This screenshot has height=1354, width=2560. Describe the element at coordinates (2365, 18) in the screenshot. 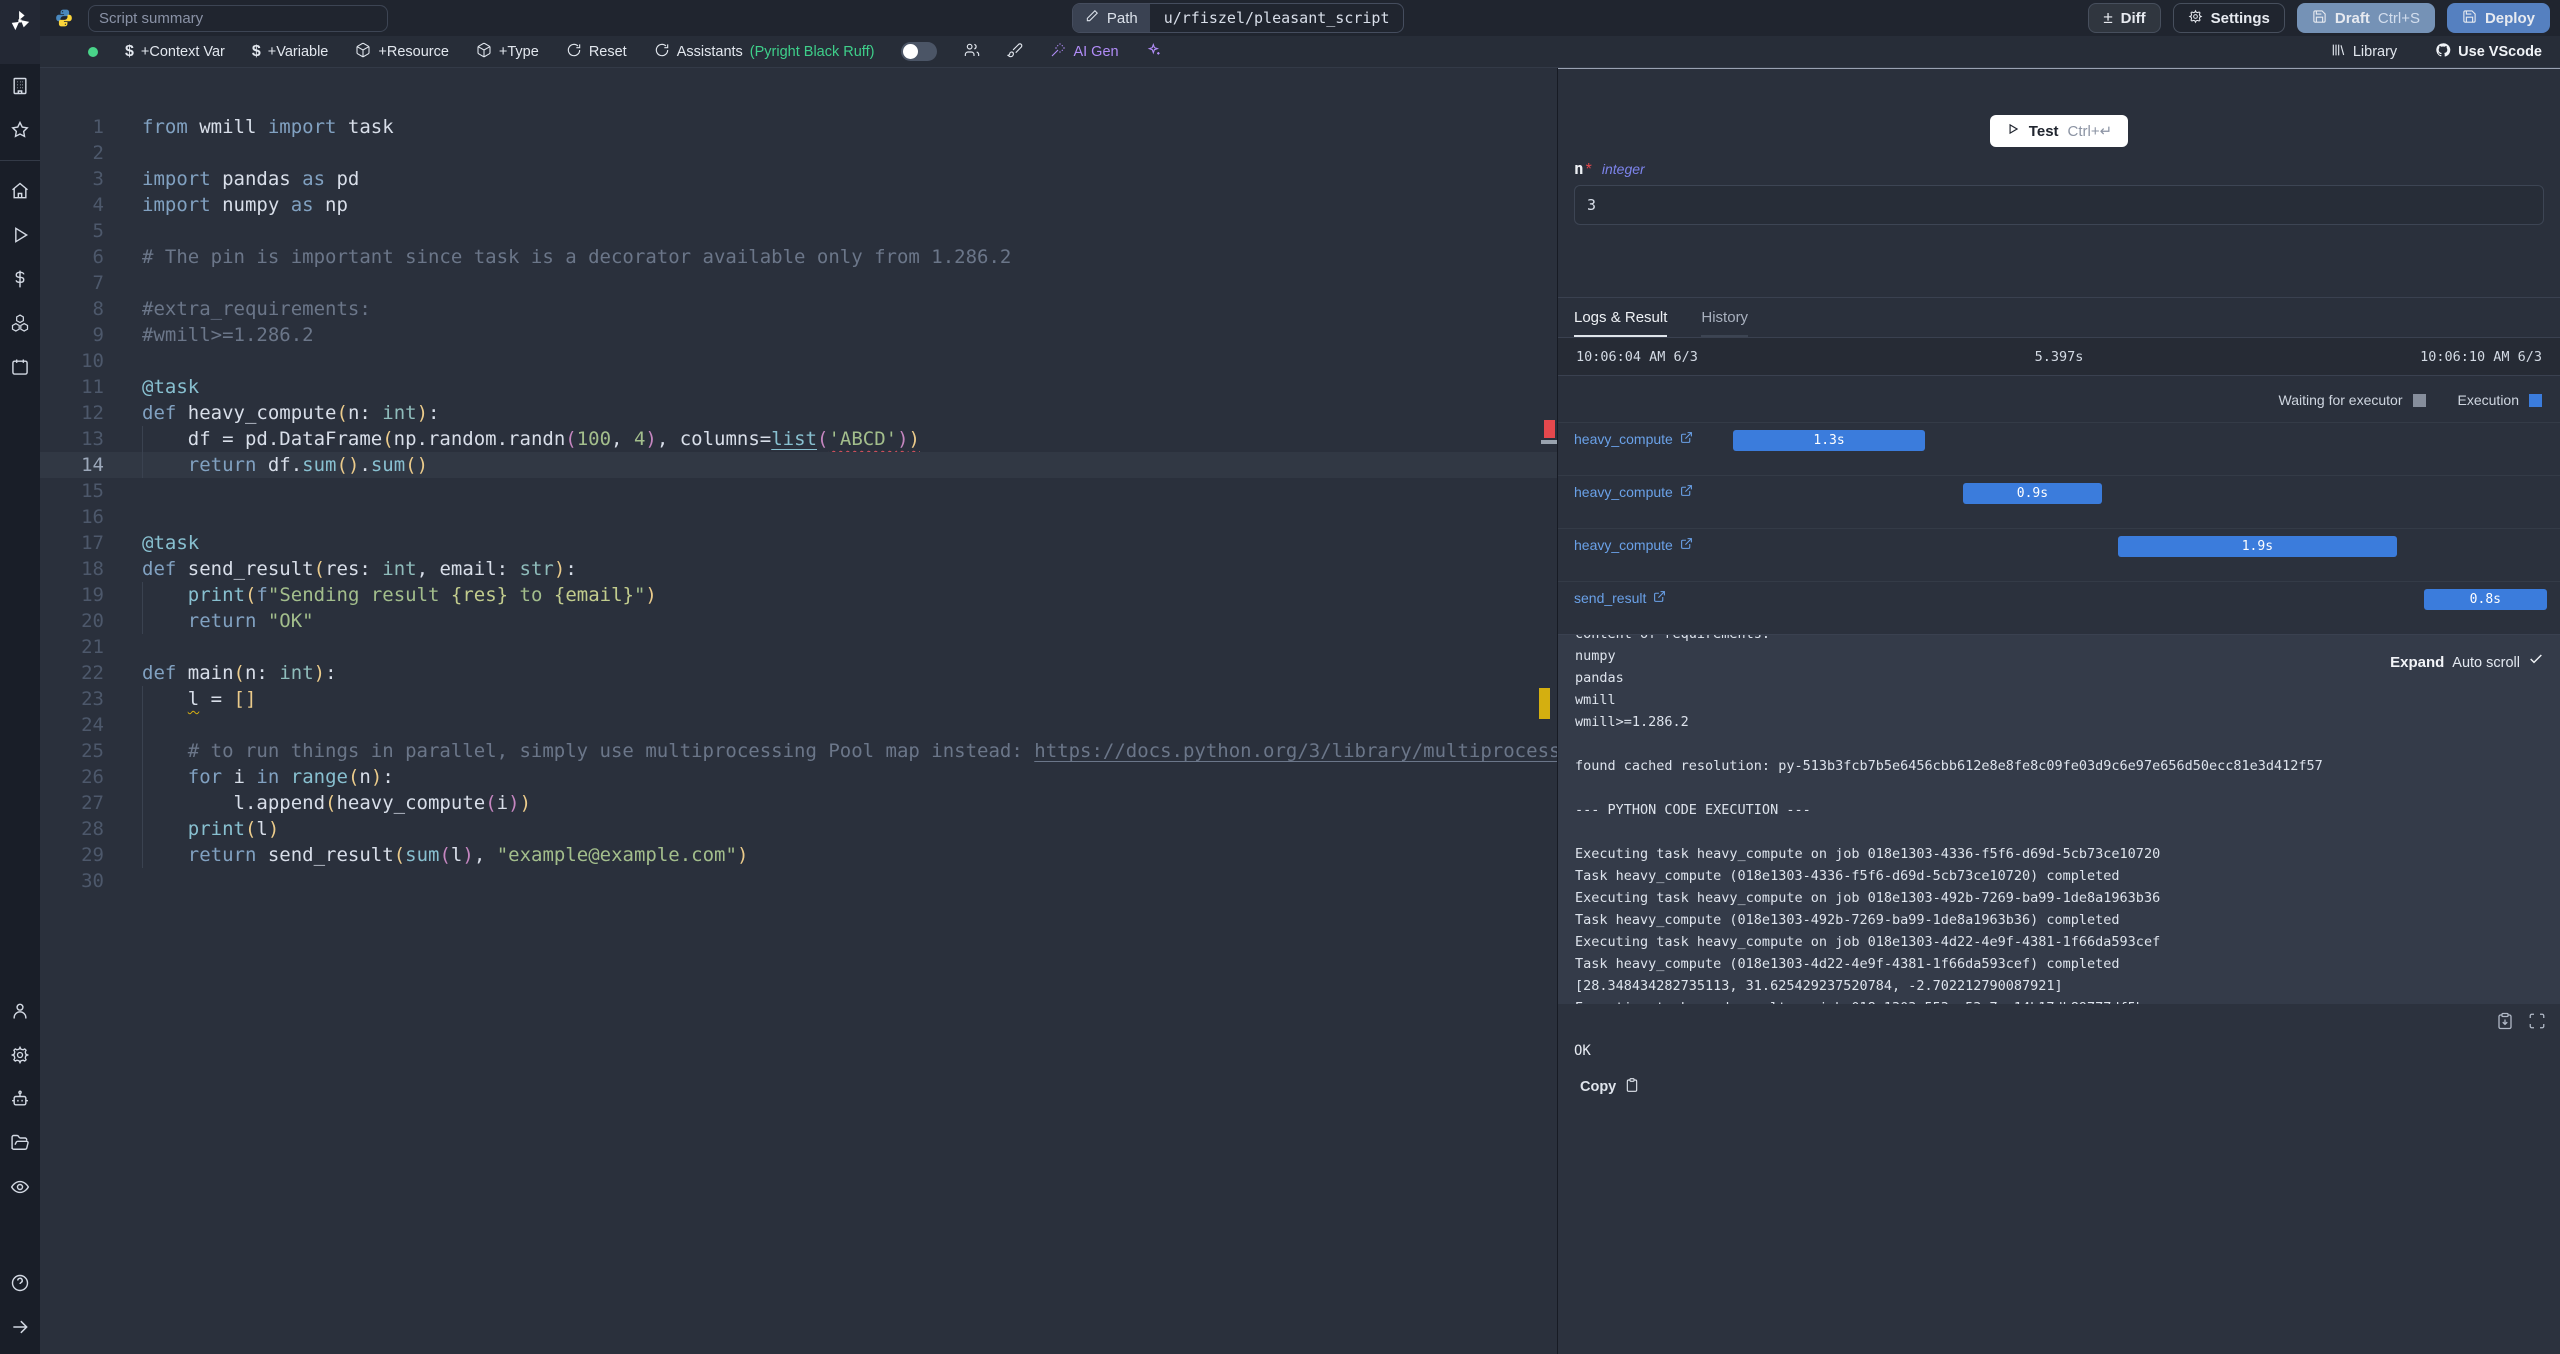

I see `draft-button: Draft Ctrl+S` at that location.